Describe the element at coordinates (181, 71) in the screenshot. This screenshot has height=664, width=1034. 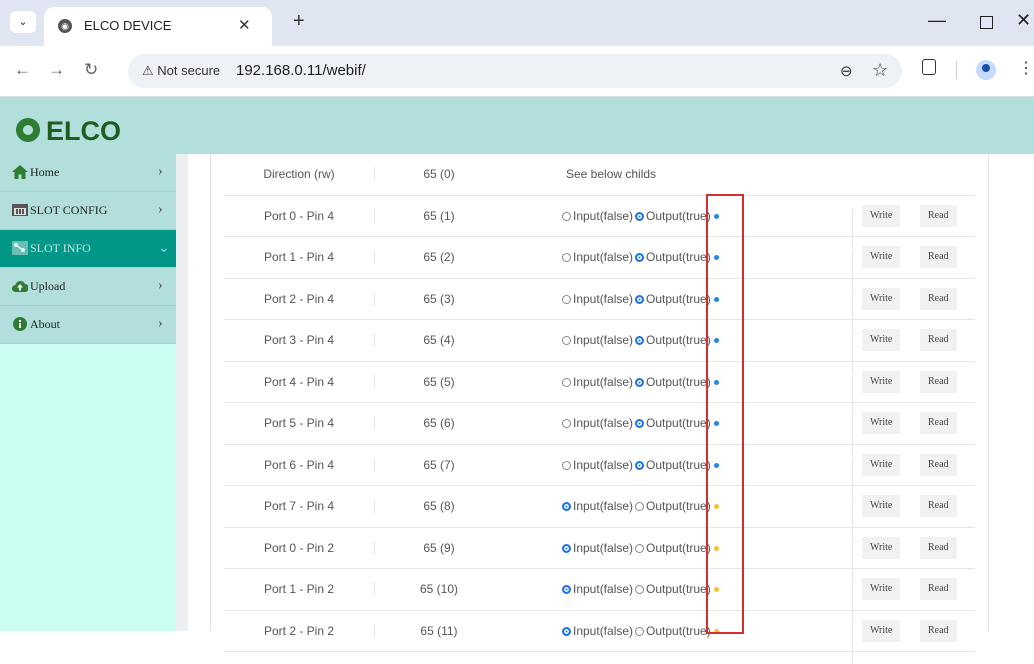
I see `security-warning: ⚠ Not secure` at that location.